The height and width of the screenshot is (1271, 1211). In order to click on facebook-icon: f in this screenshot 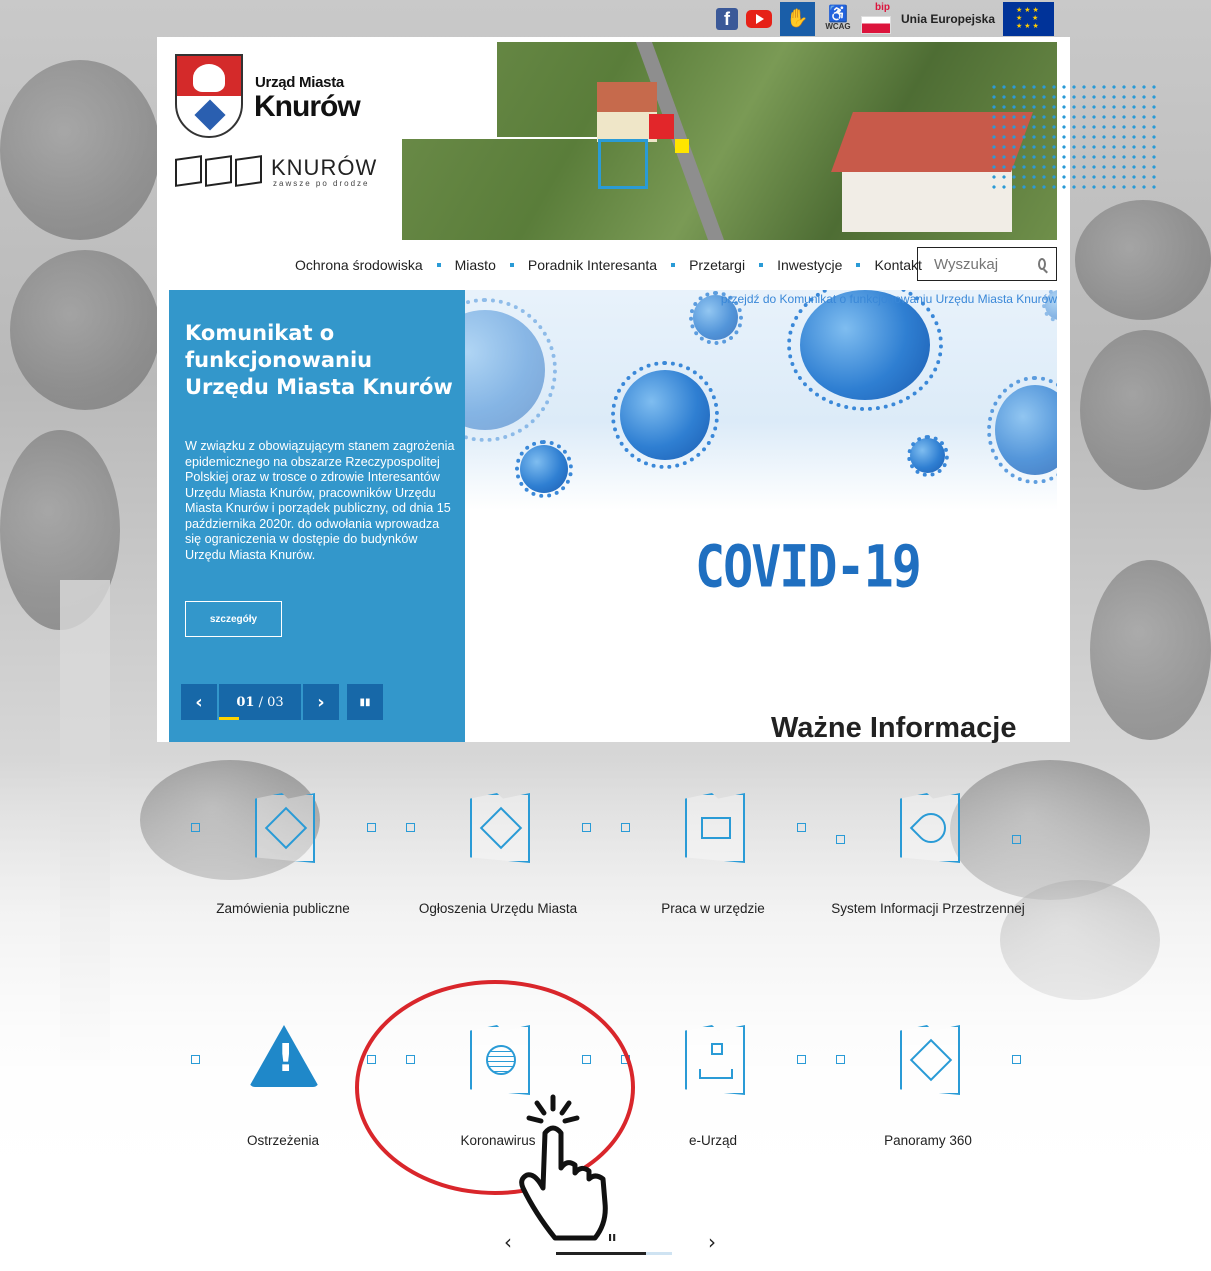, I will do `click(727, 18)`.